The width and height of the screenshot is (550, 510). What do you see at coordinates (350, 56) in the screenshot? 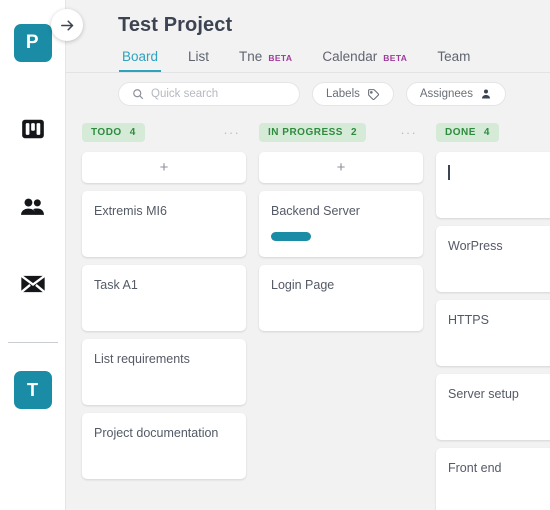
I see `tab-calendar-label: Calendar` at bounding box center [350, 56].